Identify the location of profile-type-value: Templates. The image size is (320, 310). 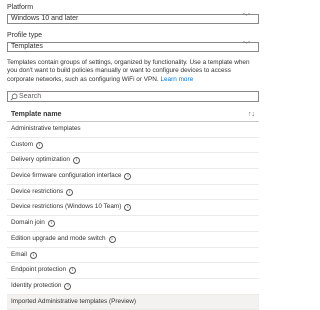
(27, 46).